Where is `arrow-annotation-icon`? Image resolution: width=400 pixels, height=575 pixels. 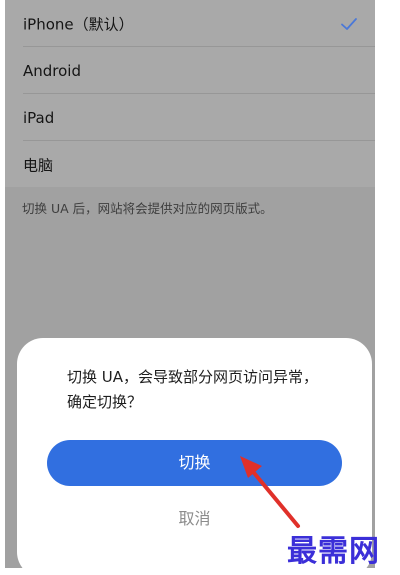
arrow-annotation-icon is located at coordinates (270, 492).